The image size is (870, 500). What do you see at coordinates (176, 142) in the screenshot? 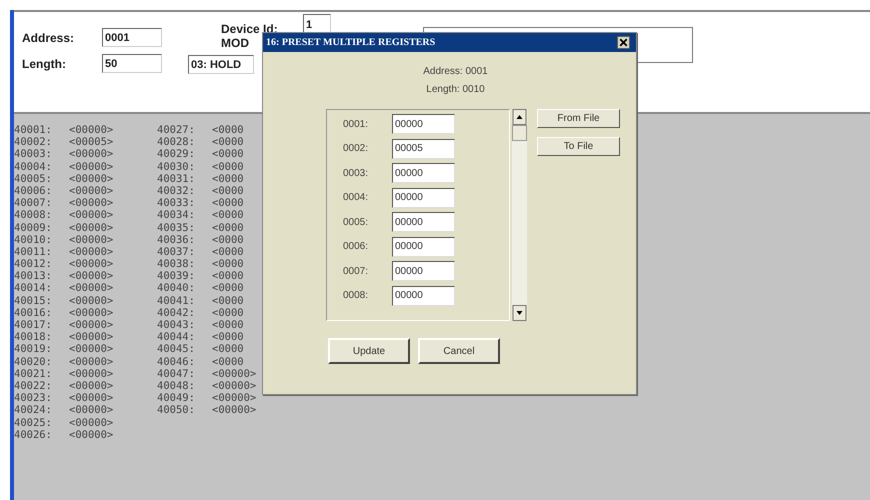
I see `register-address: 40028:` at bounding box center [176, 142].